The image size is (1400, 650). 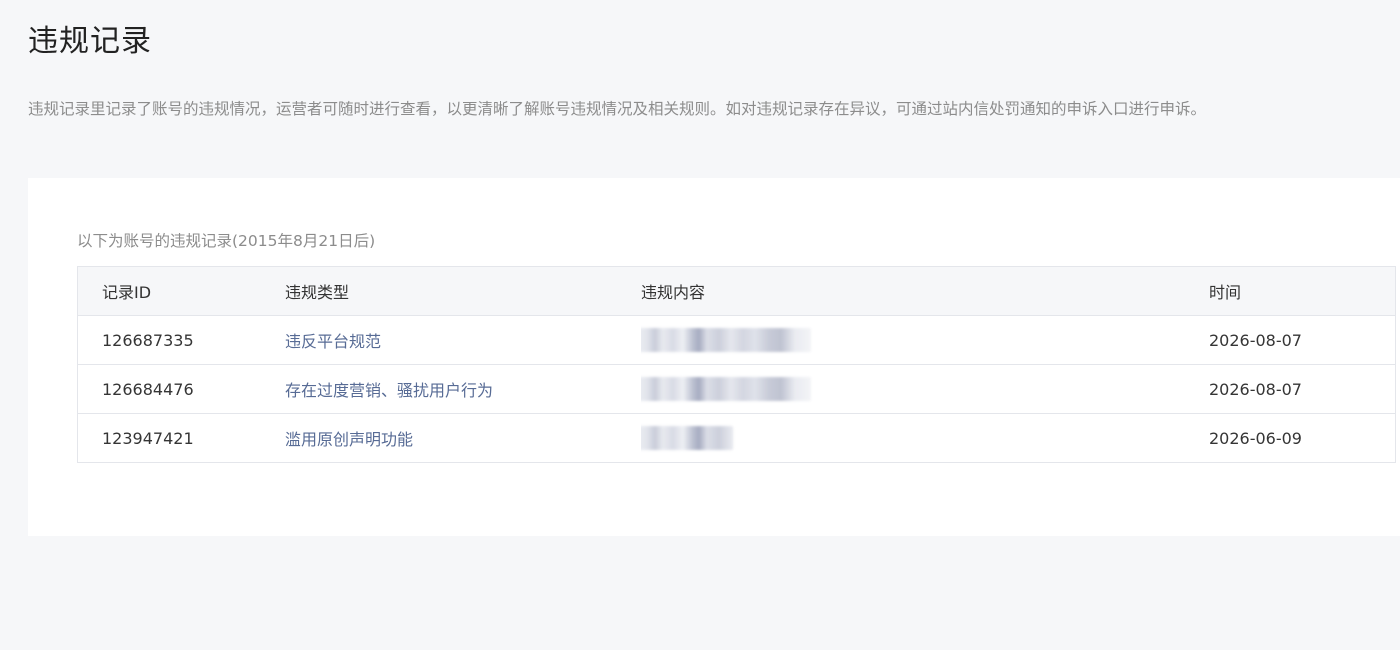 What do you see at coordinates (389, 390) in the screenshot?
I see `violation-type-link: 存在过度营销、骚扰用户行为` at bounding box center [389, 390].